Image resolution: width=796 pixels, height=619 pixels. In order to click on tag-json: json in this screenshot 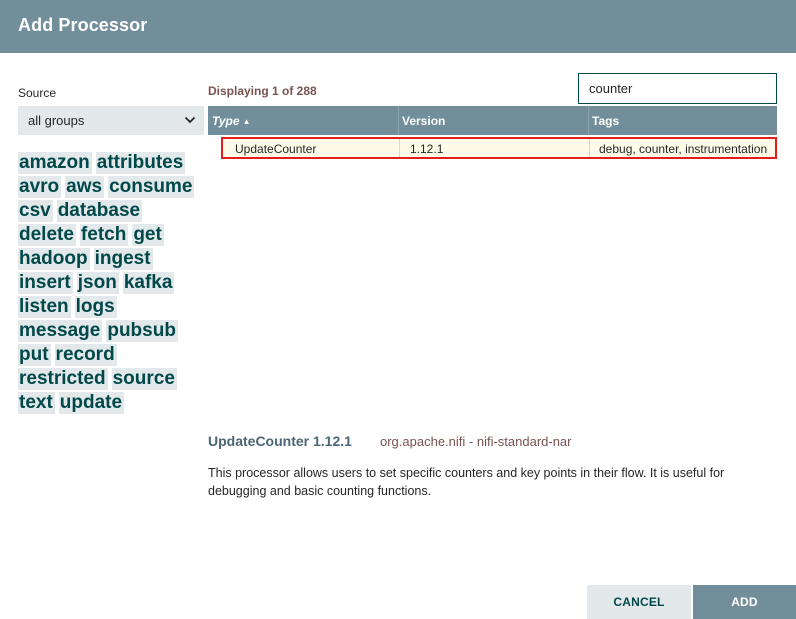, I will do `click(97, 283)`.